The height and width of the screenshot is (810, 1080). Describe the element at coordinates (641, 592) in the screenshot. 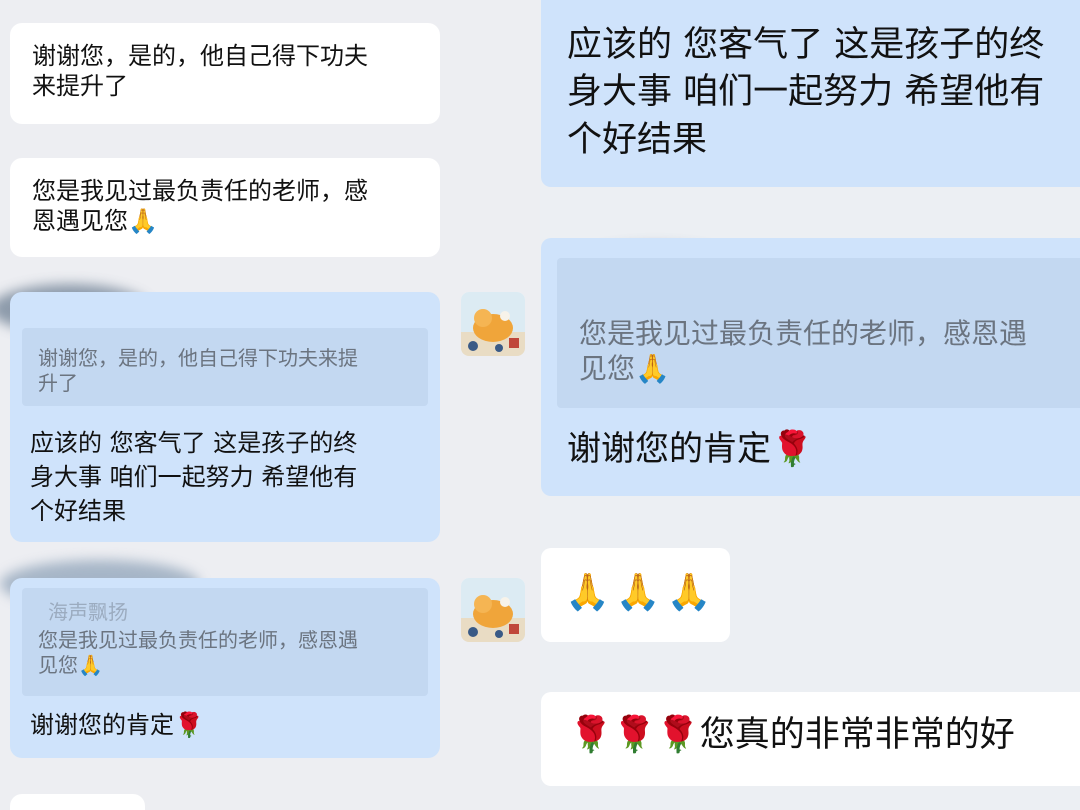

I see `message-text: 🙏🙏🙏` at that location.